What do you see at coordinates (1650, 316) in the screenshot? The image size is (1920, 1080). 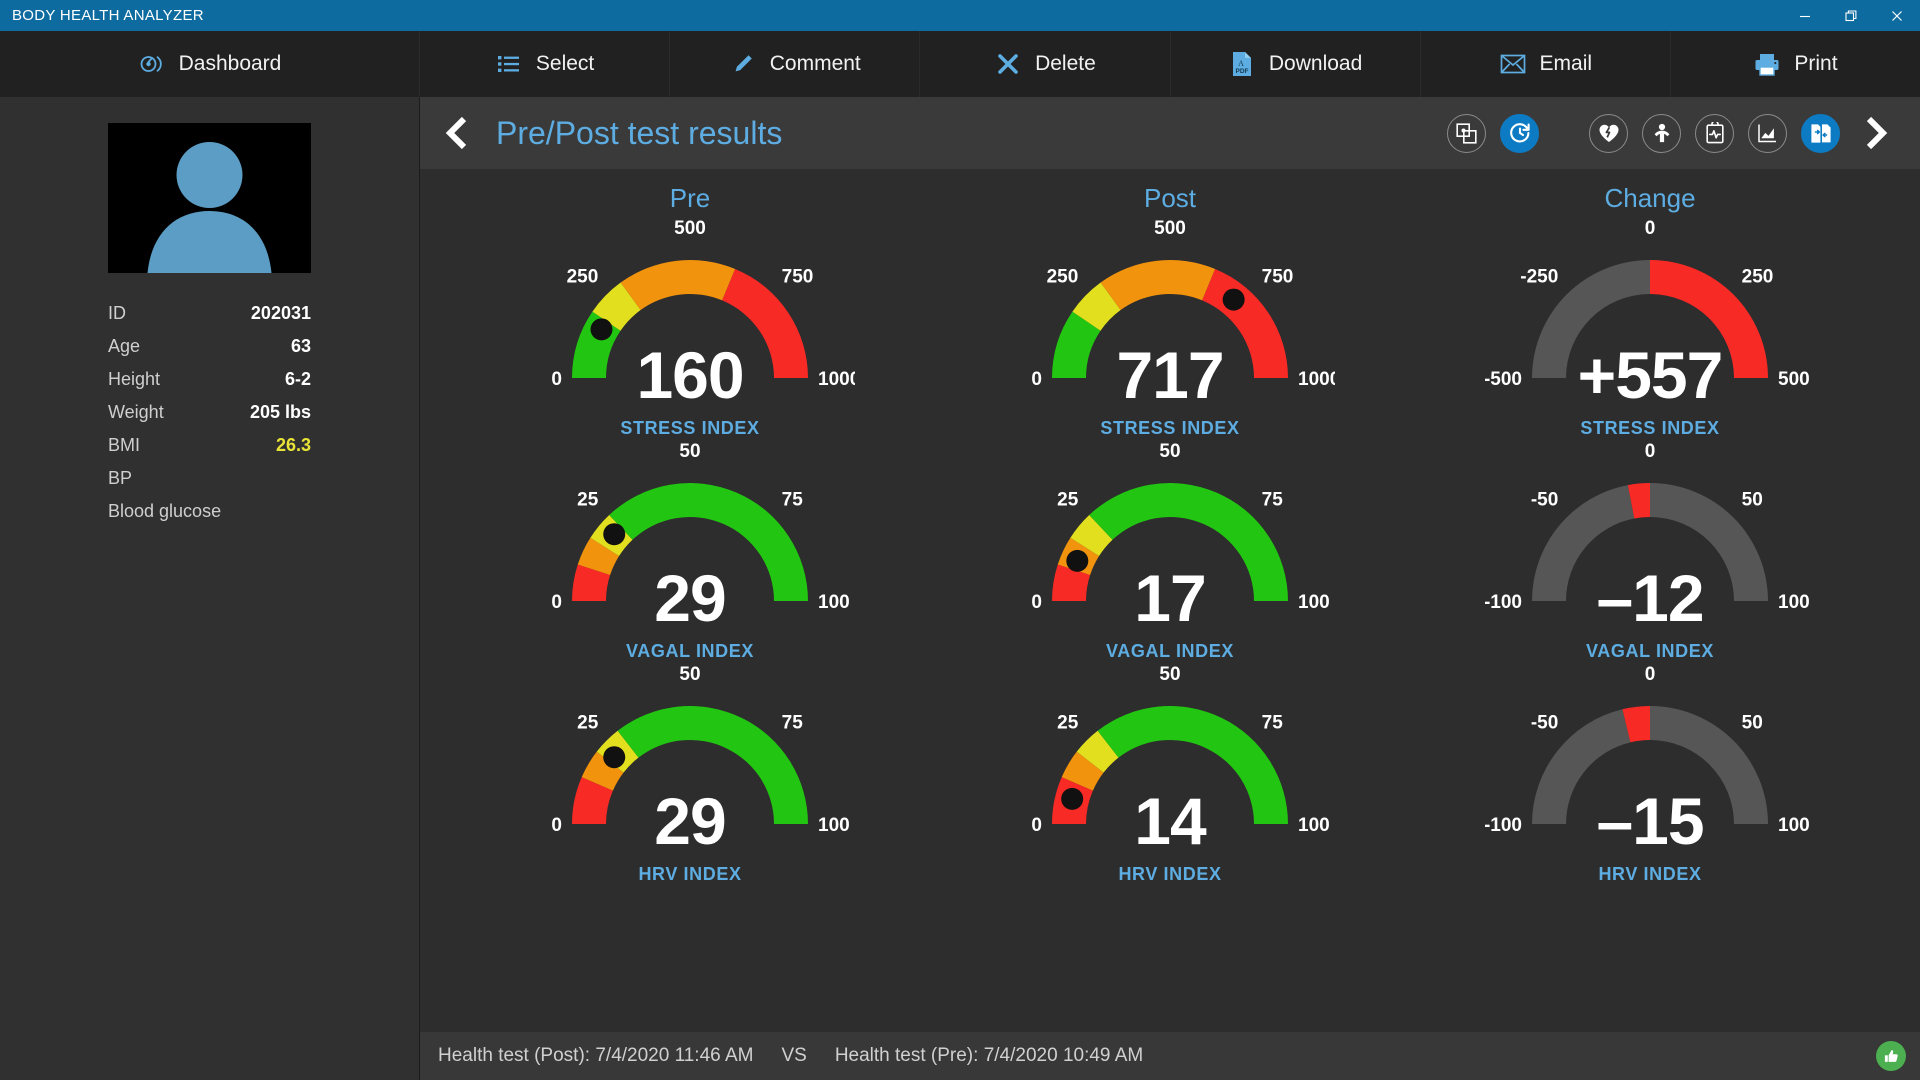 I see `gauge-stress-index-change: -500 -250 0 250 500 +557` at bounding box center [1650, 316].